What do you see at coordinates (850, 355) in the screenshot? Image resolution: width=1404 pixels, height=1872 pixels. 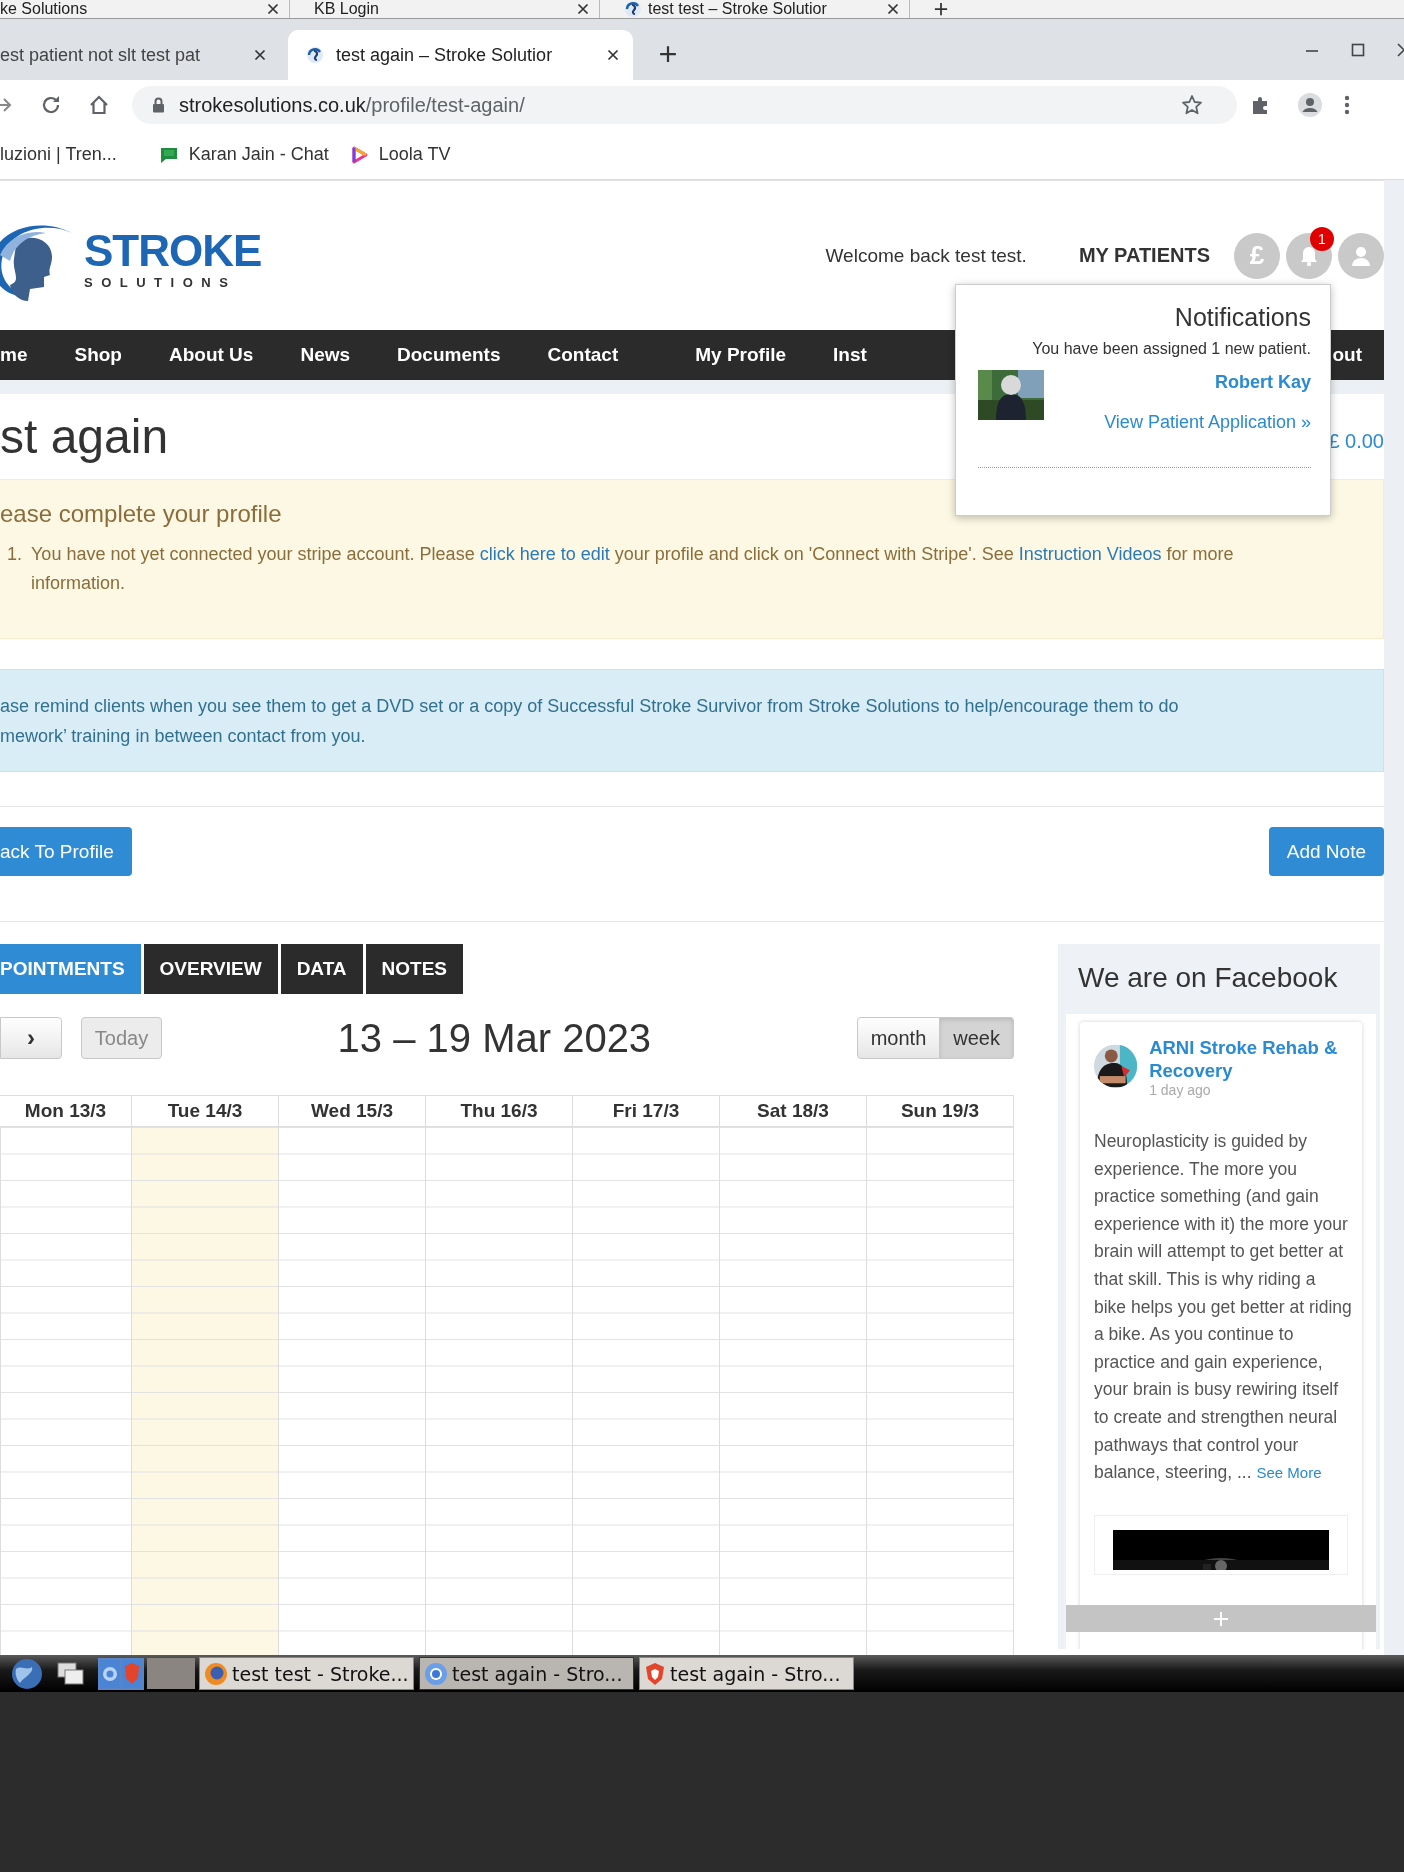 I see `nav-link: Inst` at bounding box center [850, 355].